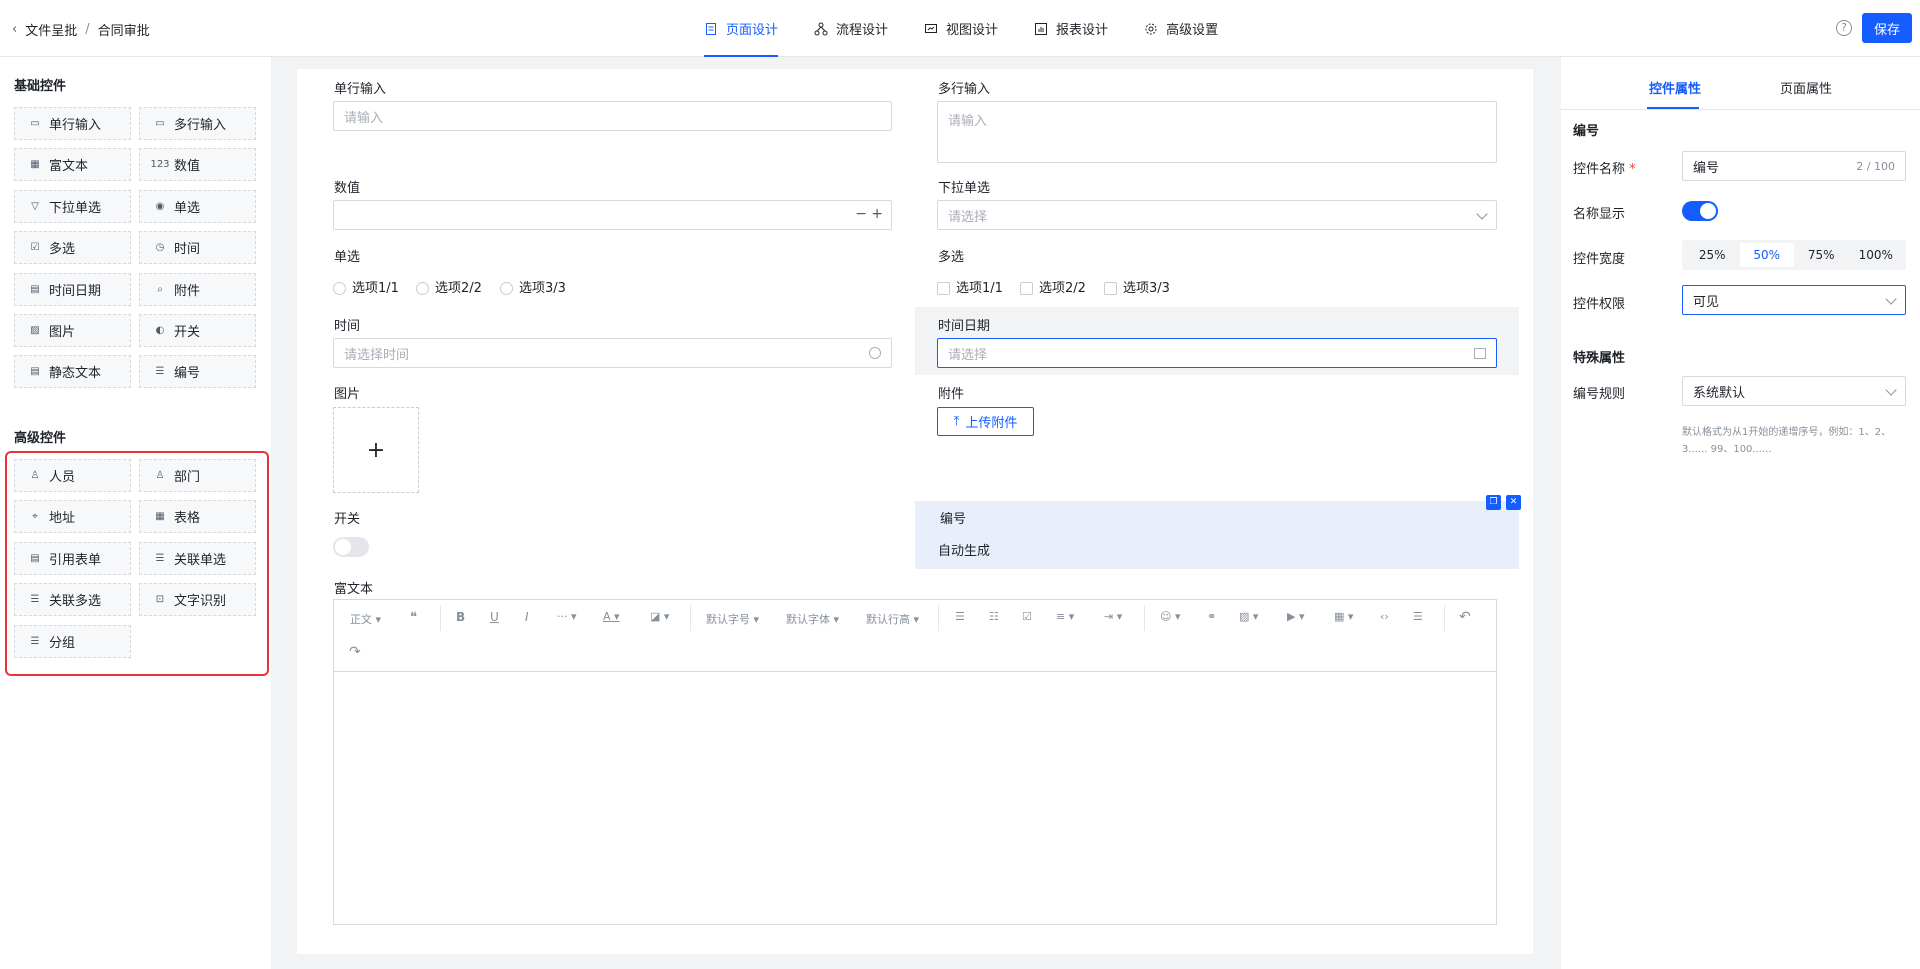 This screenshot has height=969, width=1920. I want to click on basic-control-item: ◐ 开关, so click(197, 330).